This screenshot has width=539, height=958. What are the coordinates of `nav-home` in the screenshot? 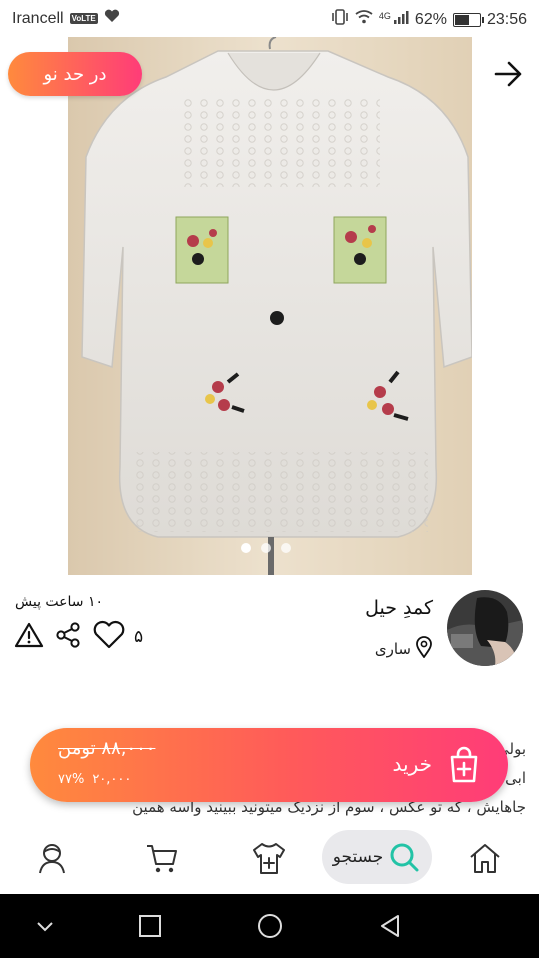 It's located at (485, 858).